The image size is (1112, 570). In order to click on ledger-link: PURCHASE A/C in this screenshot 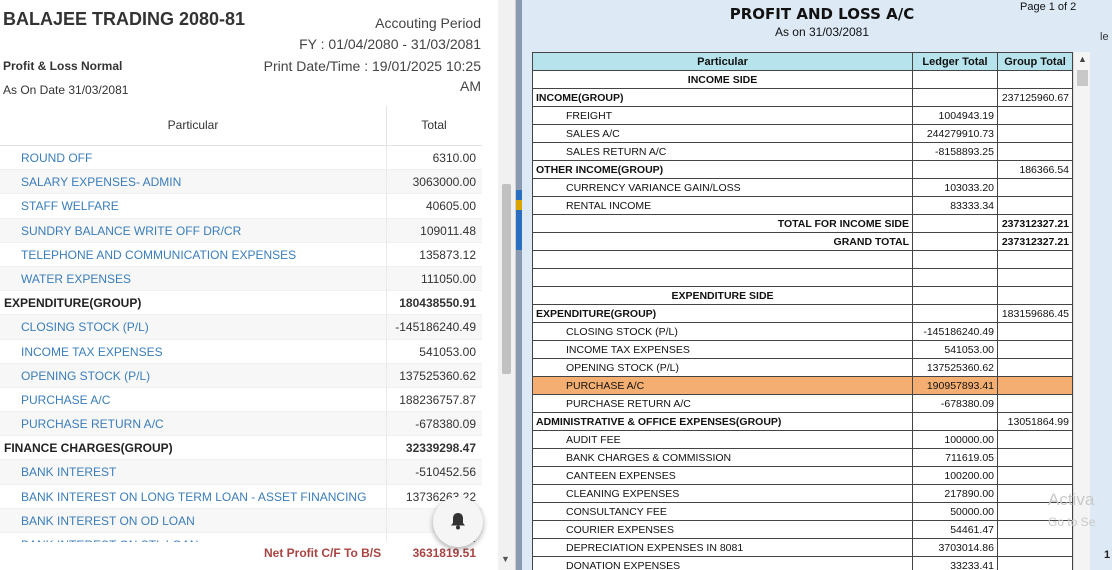, I will do `click(65, 400)`.